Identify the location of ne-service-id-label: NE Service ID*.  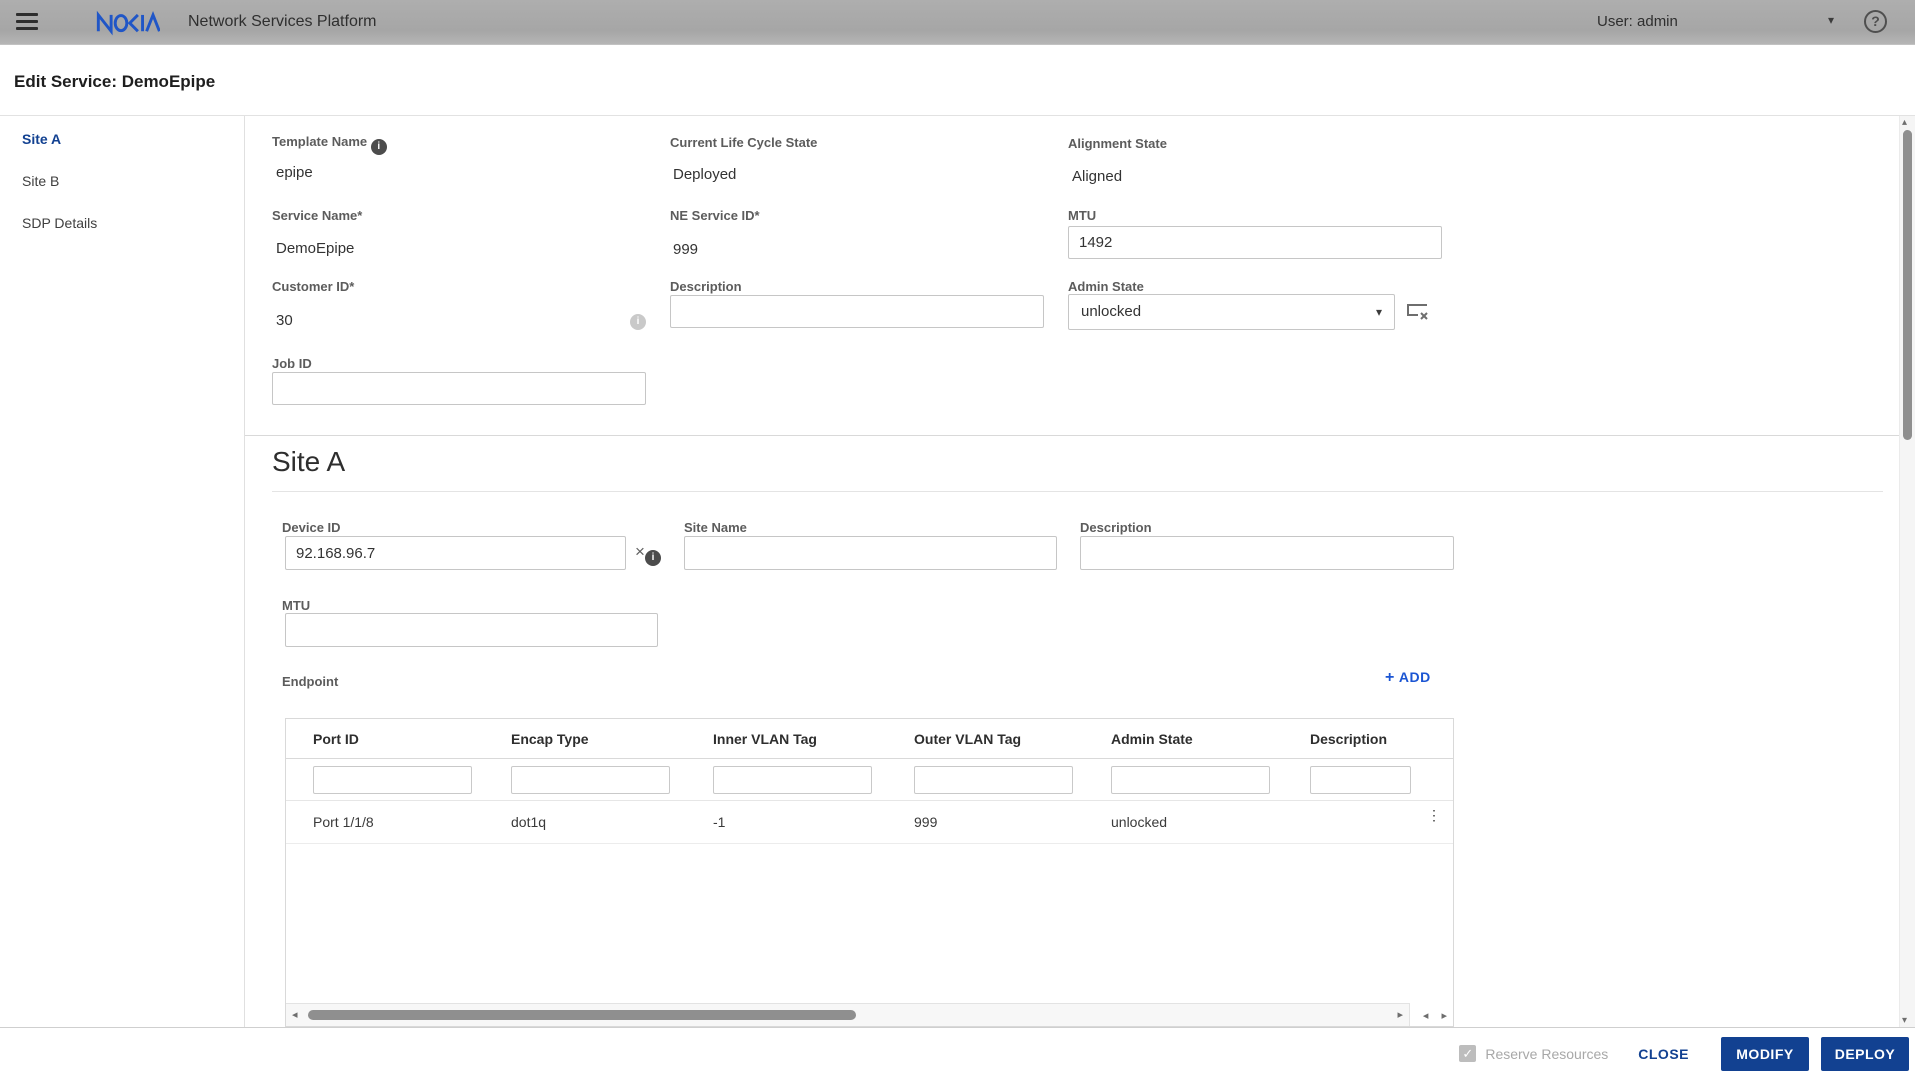
(715, 215).